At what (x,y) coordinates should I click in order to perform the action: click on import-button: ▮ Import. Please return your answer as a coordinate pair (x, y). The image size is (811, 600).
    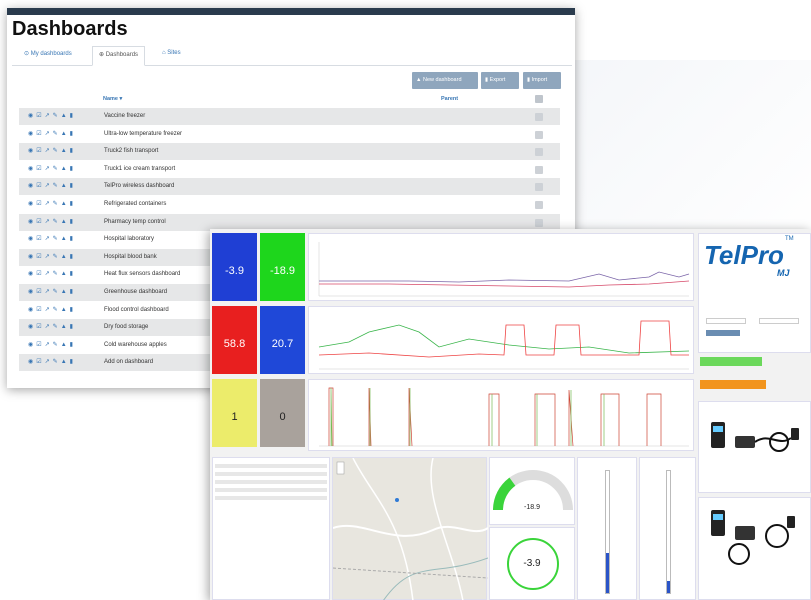
    Looking at the image, I should click on (542, 80).